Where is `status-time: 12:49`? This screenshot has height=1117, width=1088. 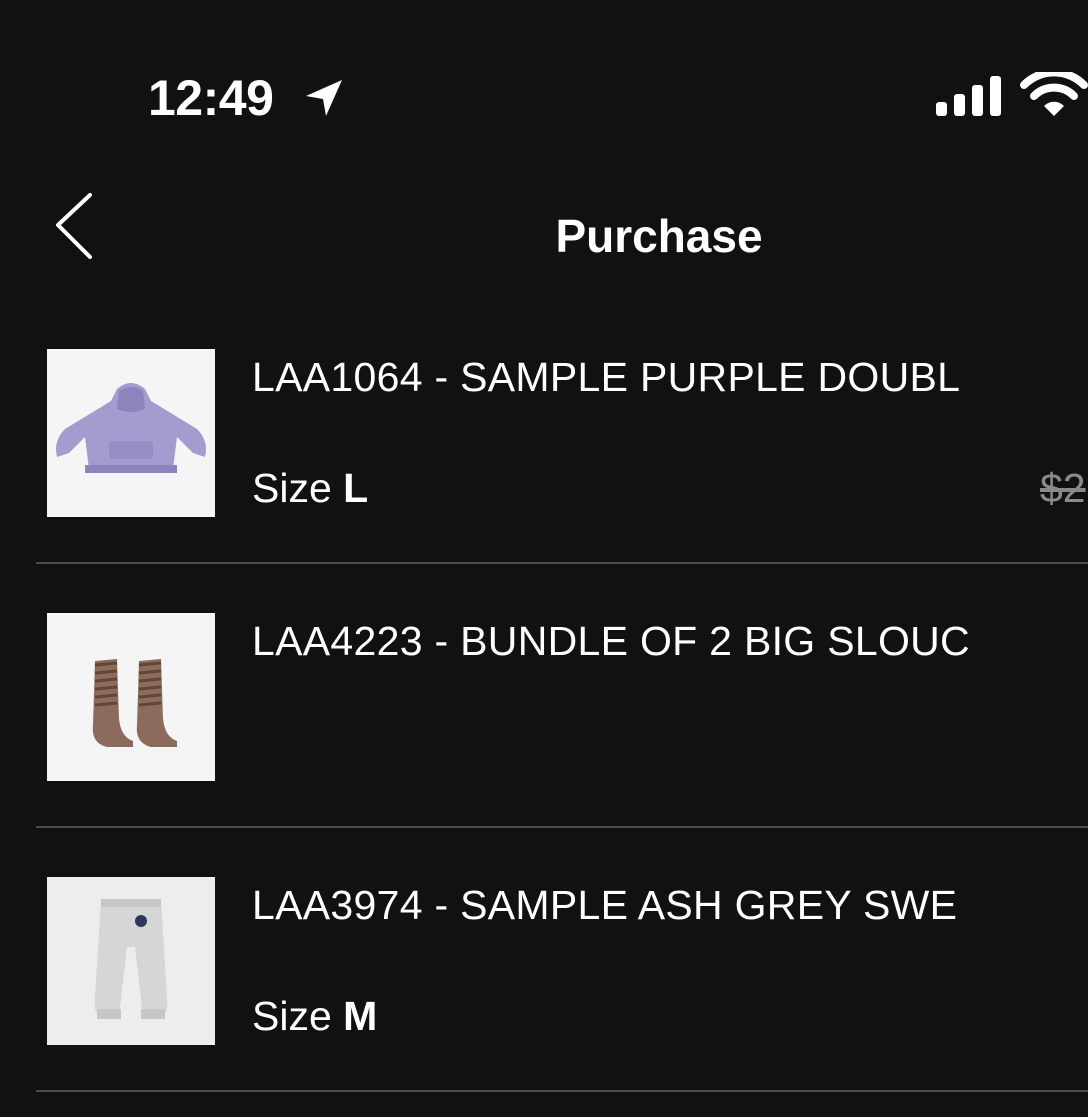 status-time: 12:49 is located at coordinates (211, 98).